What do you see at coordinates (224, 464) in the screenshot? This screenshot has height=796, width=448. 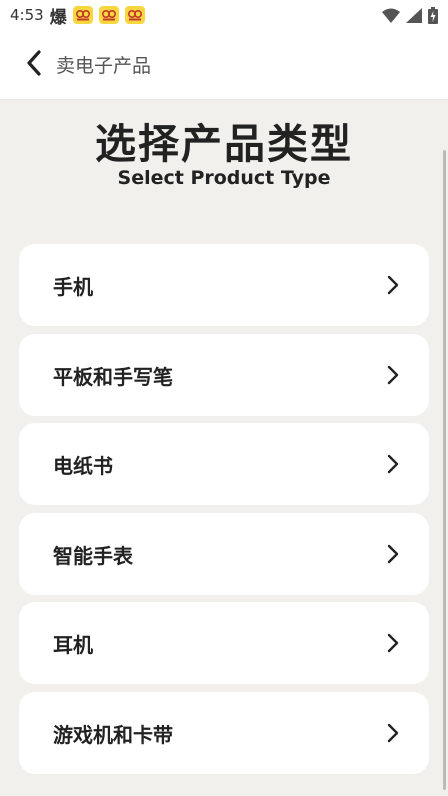 I see `category-item-ereader: 电纸书` at bounding box center [224, 464].